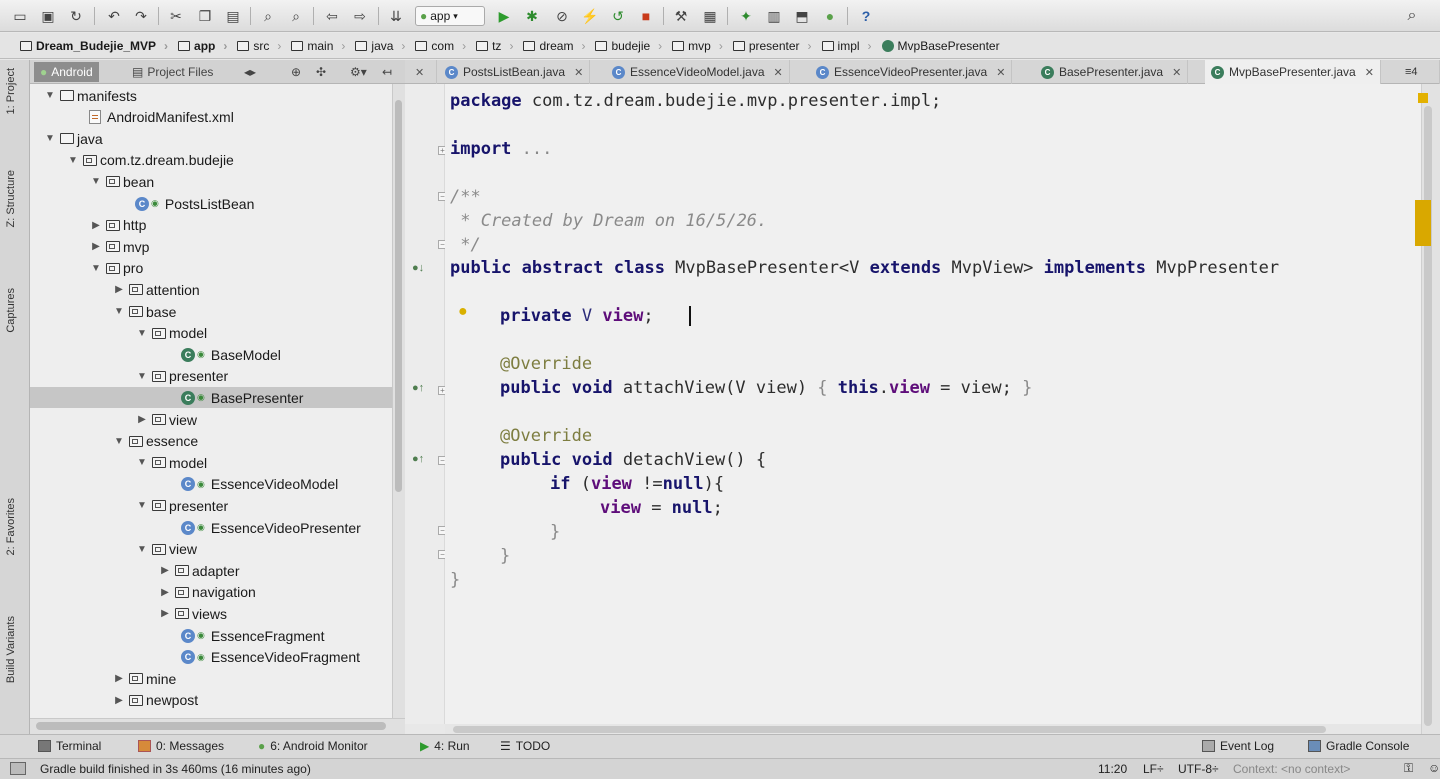  I want to click on tree-item-mvp: ▶ mvp, so click(211, 246).